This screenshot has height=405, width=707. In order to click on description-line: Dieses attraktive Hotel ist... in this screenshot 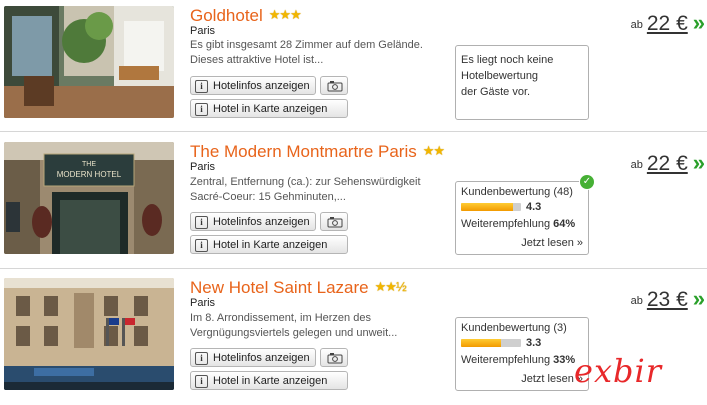, I will do `click(257, 60)`.